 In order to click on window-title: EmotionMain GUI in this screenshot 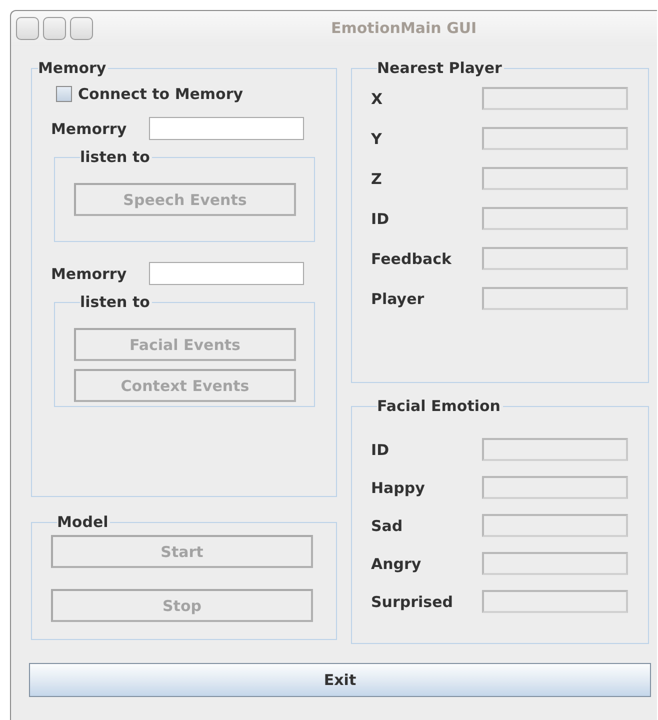, I will do `click(404, 28)`.